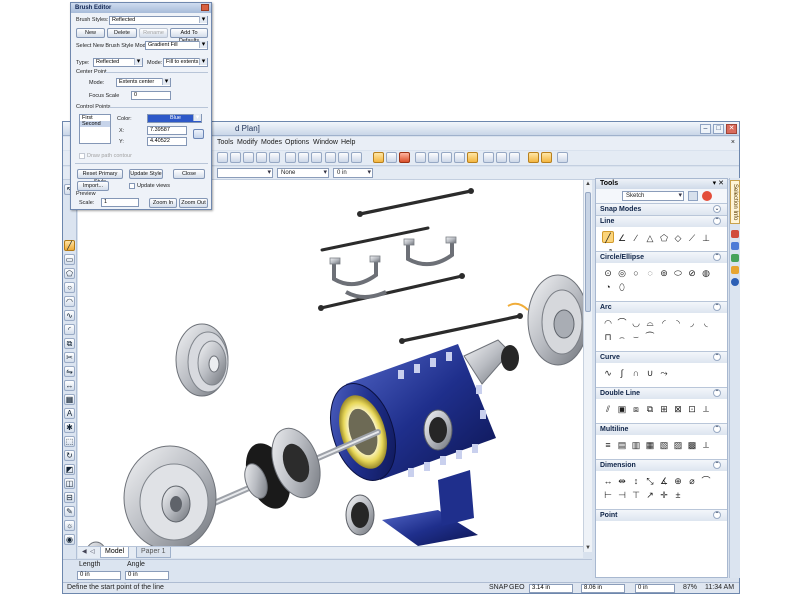 Image resolution: width=800 pixels, height=607 pixels. I want to click on edit-tool-icon: ✎, so click(69, 511).